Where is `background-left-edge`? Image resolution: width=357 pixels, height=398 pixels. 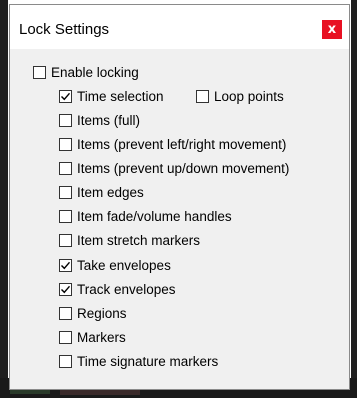
background-left-edge is located at coordinates (4, 199).